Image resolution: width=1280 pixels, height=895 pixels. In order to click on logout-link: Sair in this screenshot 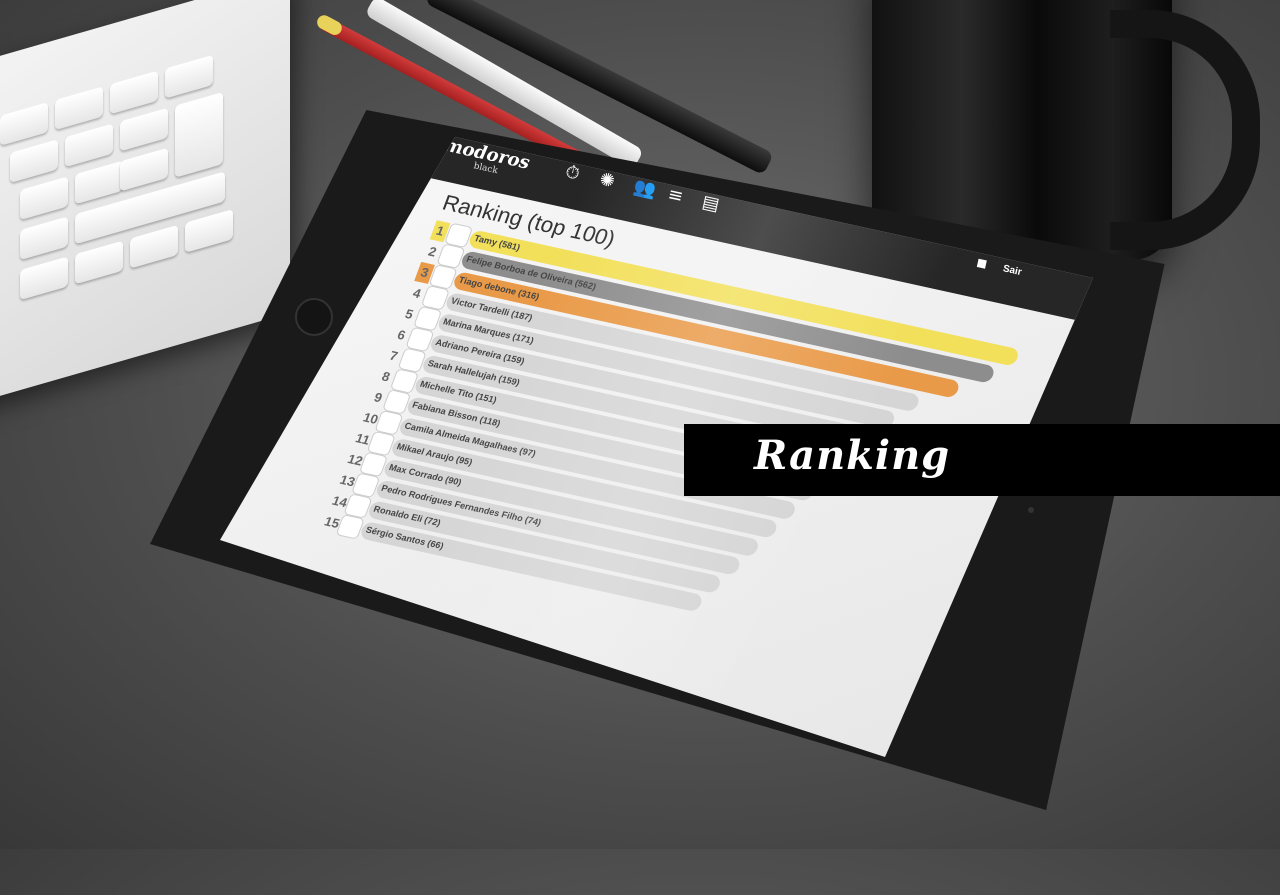, I will do `click(1012, 270)`.